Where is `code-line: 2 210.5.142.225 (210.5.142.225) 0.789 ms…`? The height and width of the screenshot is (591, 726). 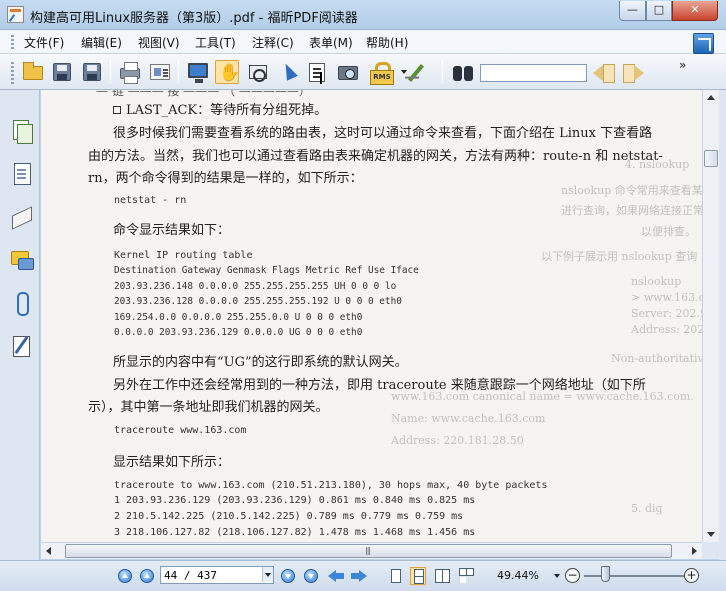 code-line: 2 210.5.142.225 (210.5.142.225) 0.789 ms… is located at coordinates (289, 516).